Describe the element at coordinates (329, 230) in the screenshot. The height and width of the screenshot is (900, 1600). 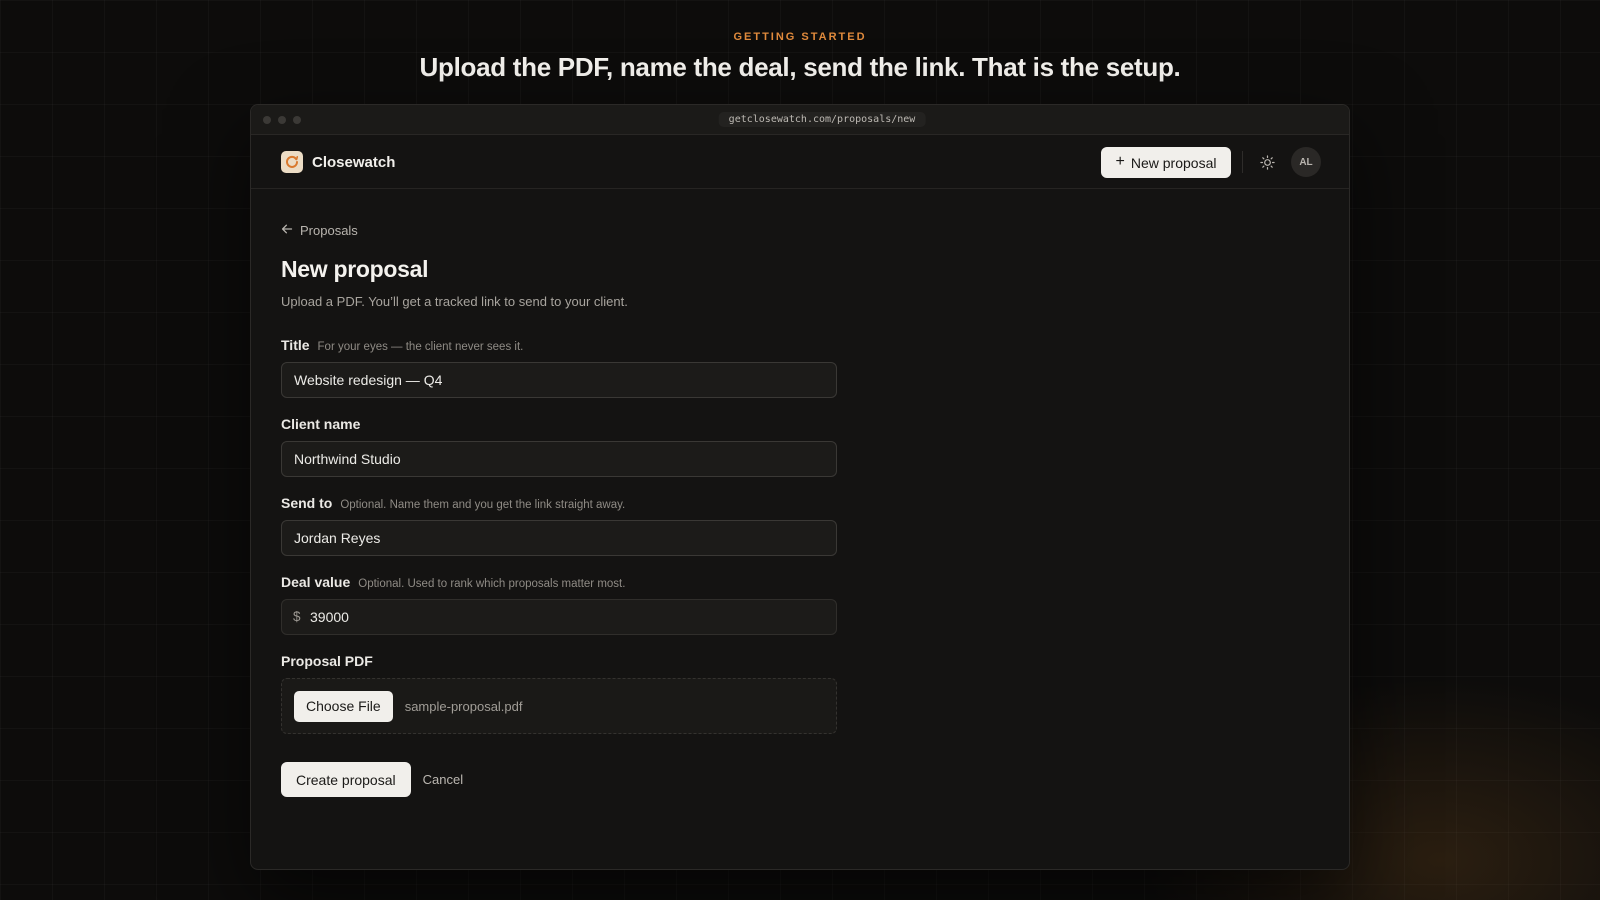
I see `back-link-label: Proposals` at that location.